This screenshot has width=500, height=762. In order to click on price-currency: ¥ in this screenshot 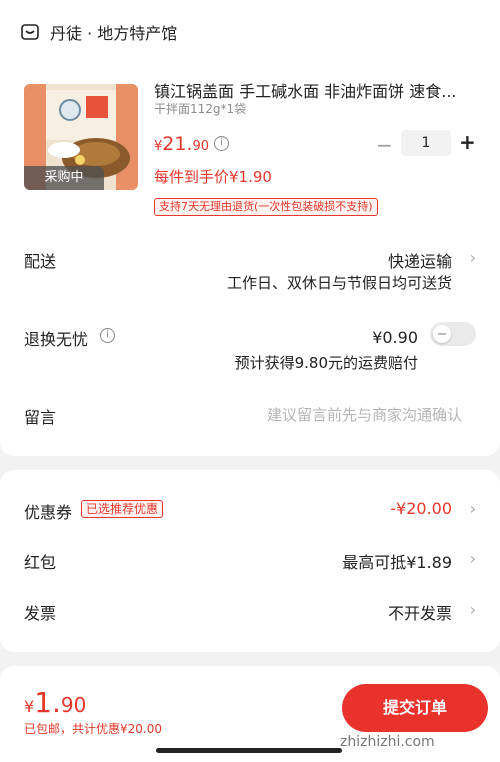, I will do `click(158, 146)`.